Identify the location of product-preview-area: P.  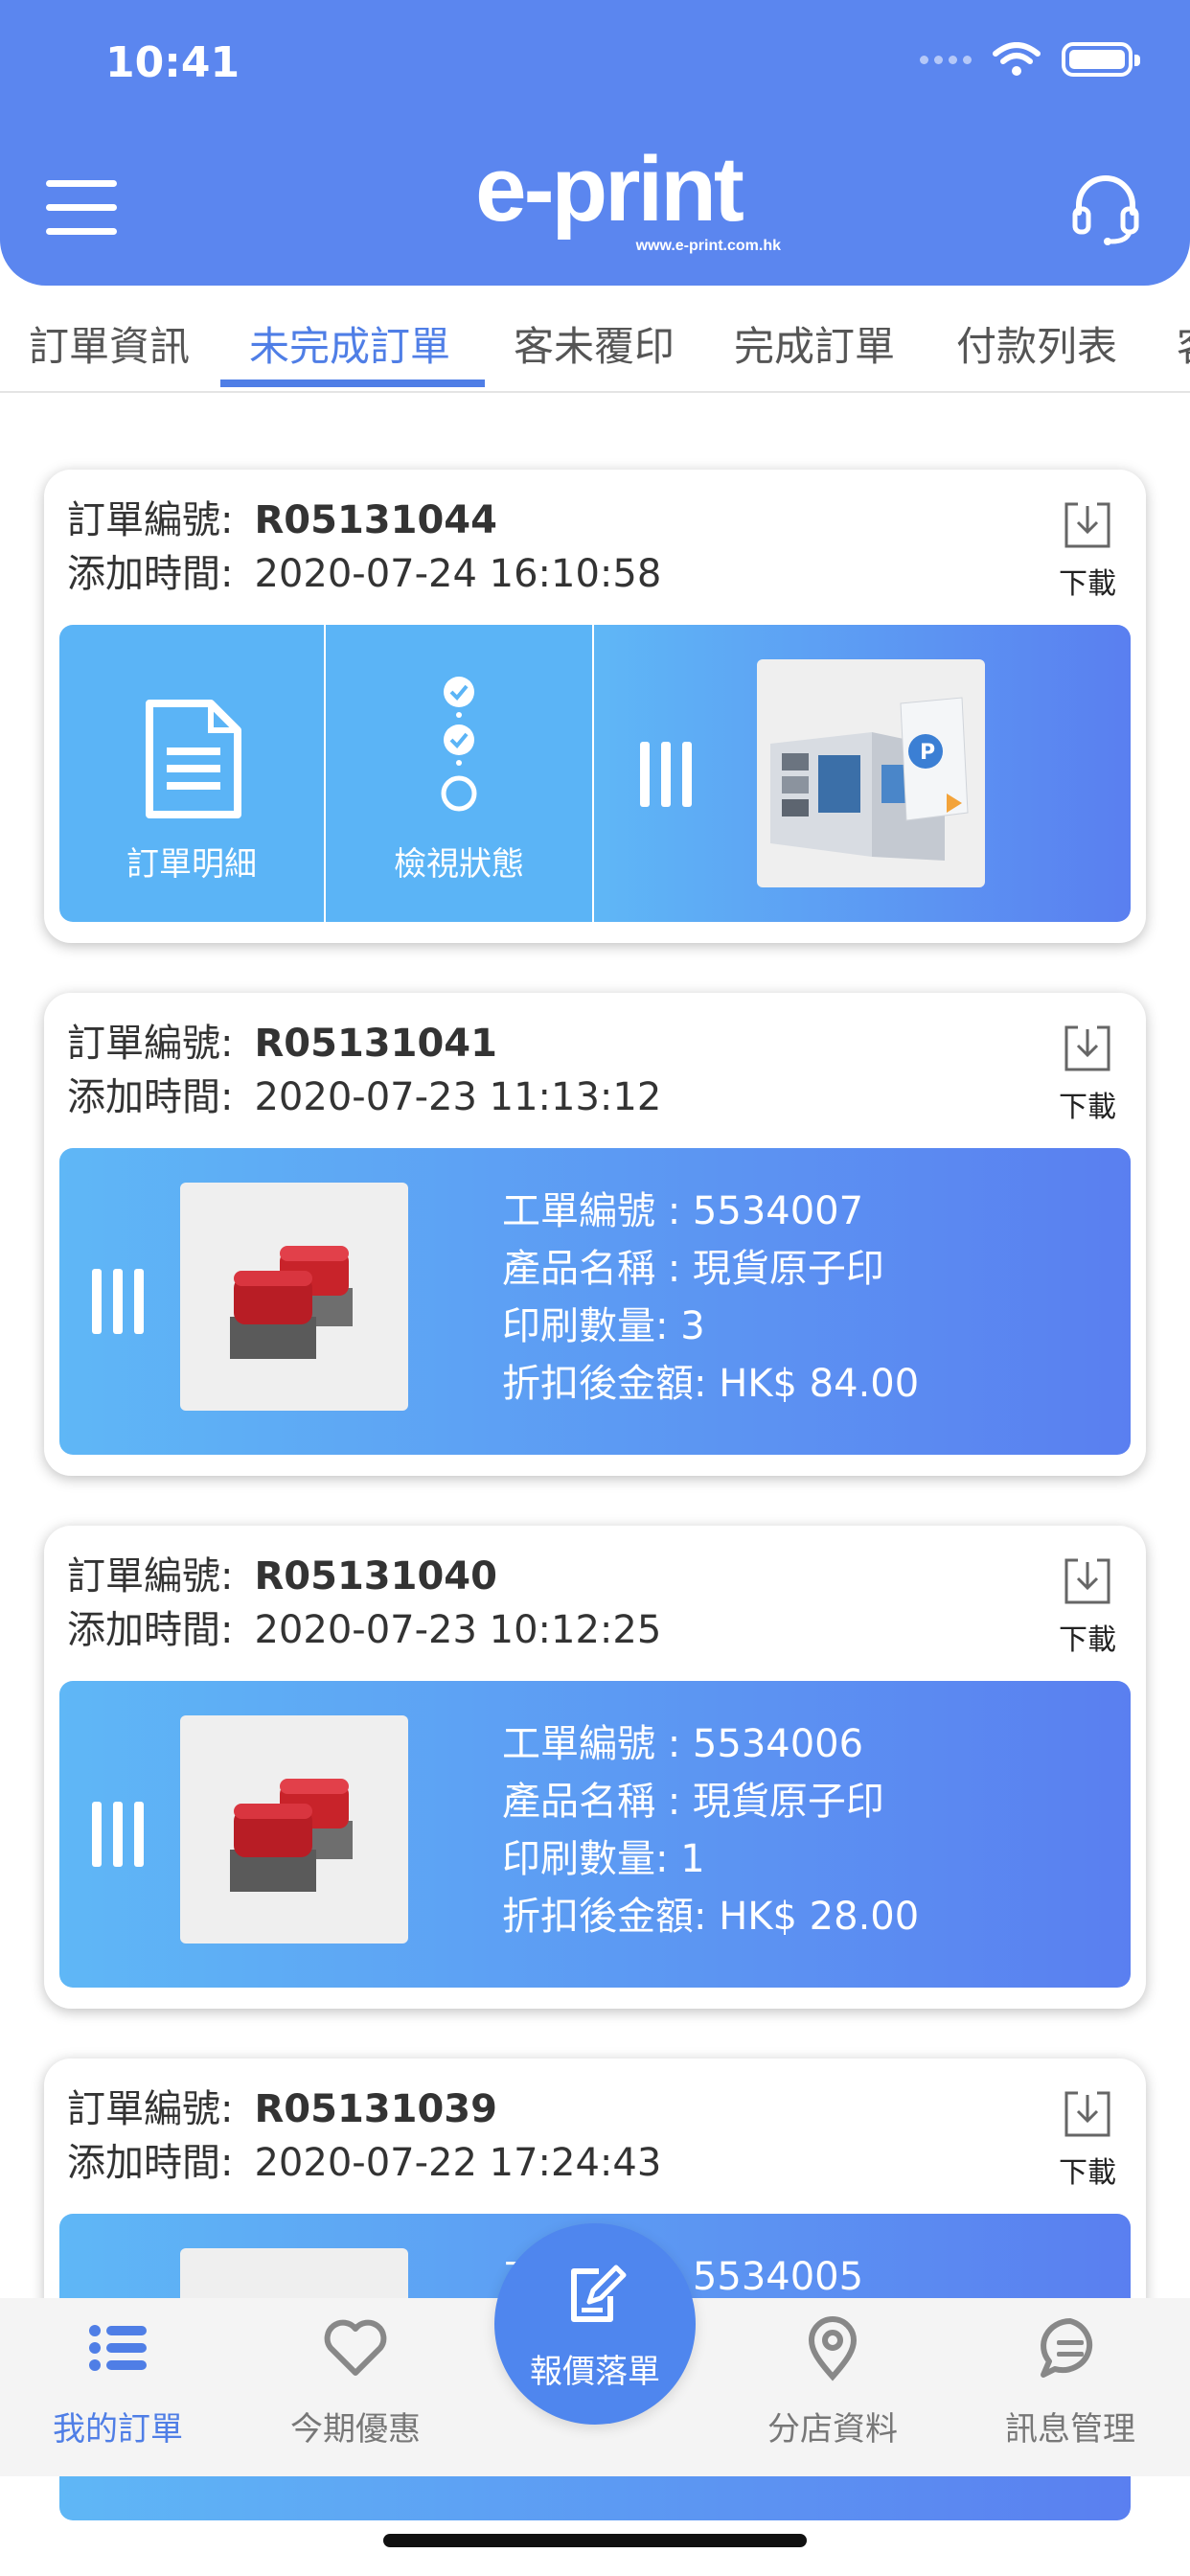
(863, 773).